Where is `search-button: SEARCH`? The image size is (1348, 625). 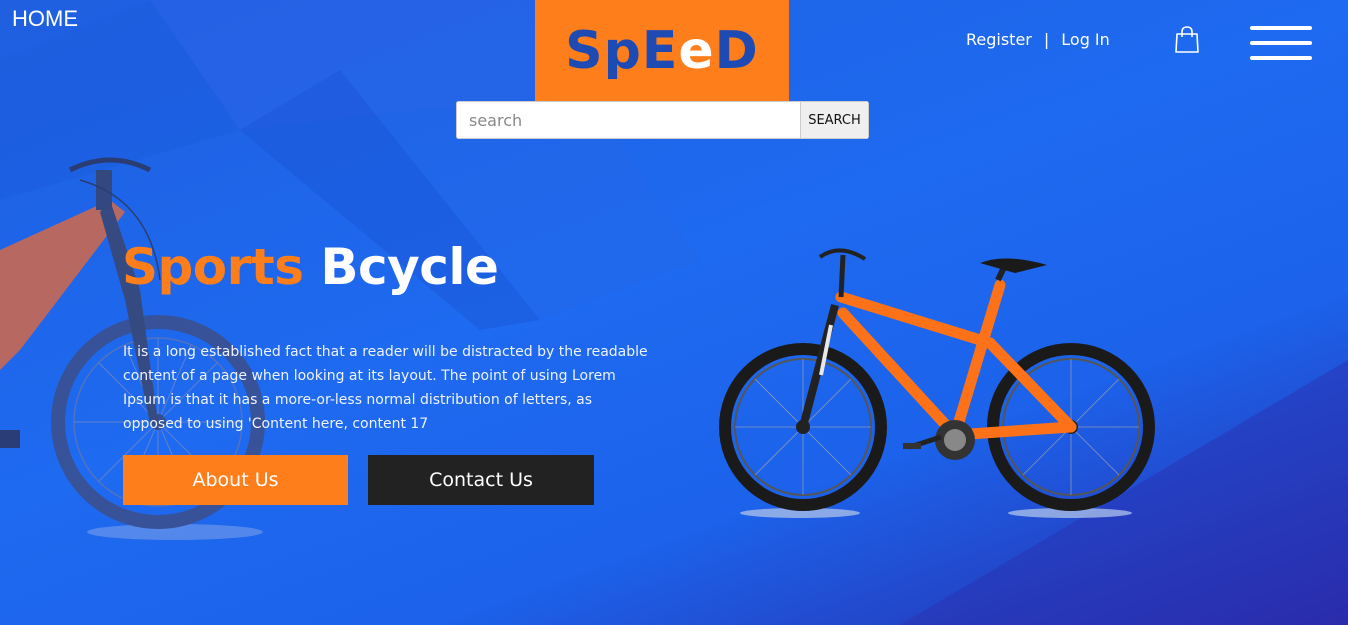 search-button: SEARCH is located at coordinates (834, 120).